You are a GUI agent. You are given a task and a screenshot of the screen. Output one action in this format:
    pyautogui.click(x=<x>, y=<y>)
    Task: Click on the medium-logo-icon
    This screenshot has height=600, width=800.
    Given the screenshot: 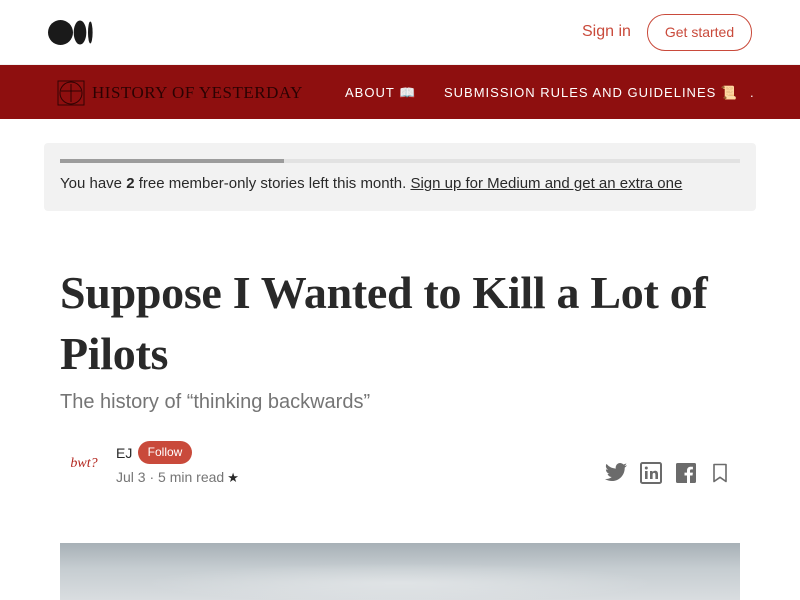 What is the action you would take?
    pyautogui.click(x=71, y=32)
    